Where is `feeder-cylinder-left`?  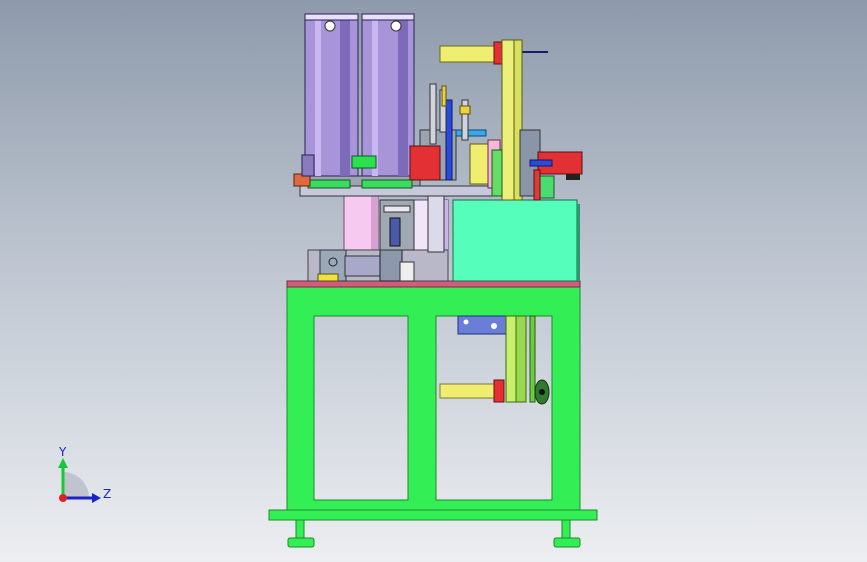
feeder-cylinder-left is located at coordinates (330, 95).